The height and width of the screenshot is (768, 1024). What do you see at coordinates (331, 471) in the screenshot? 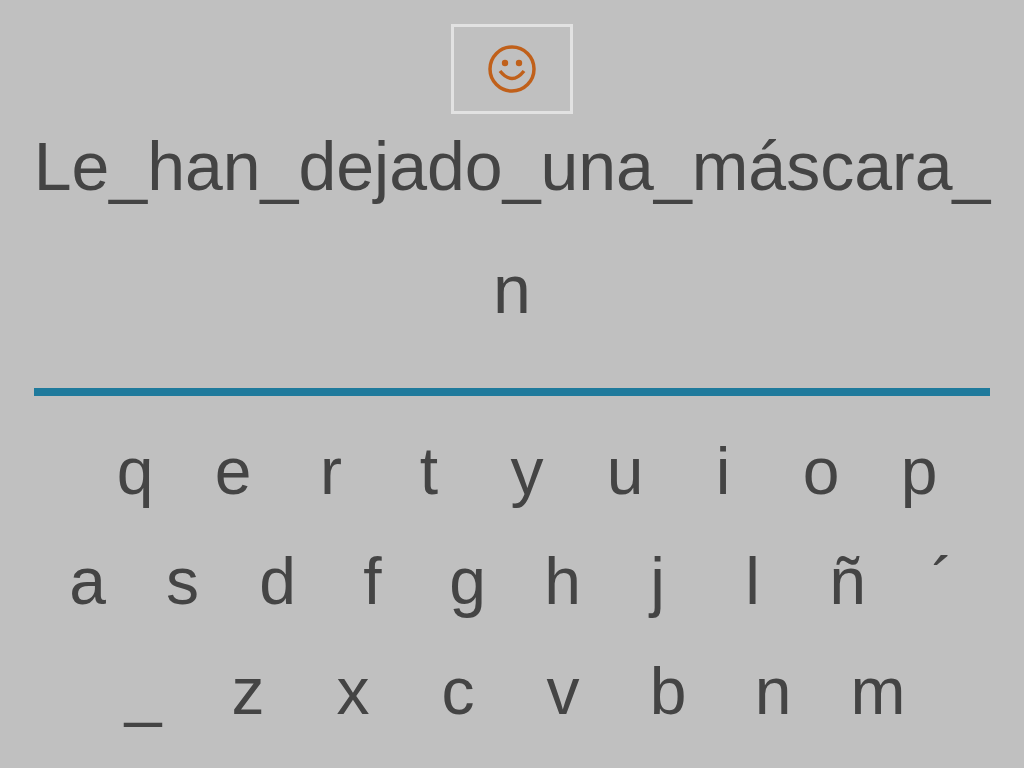
I see `letter-key: r` at bounding box center [331, 471].